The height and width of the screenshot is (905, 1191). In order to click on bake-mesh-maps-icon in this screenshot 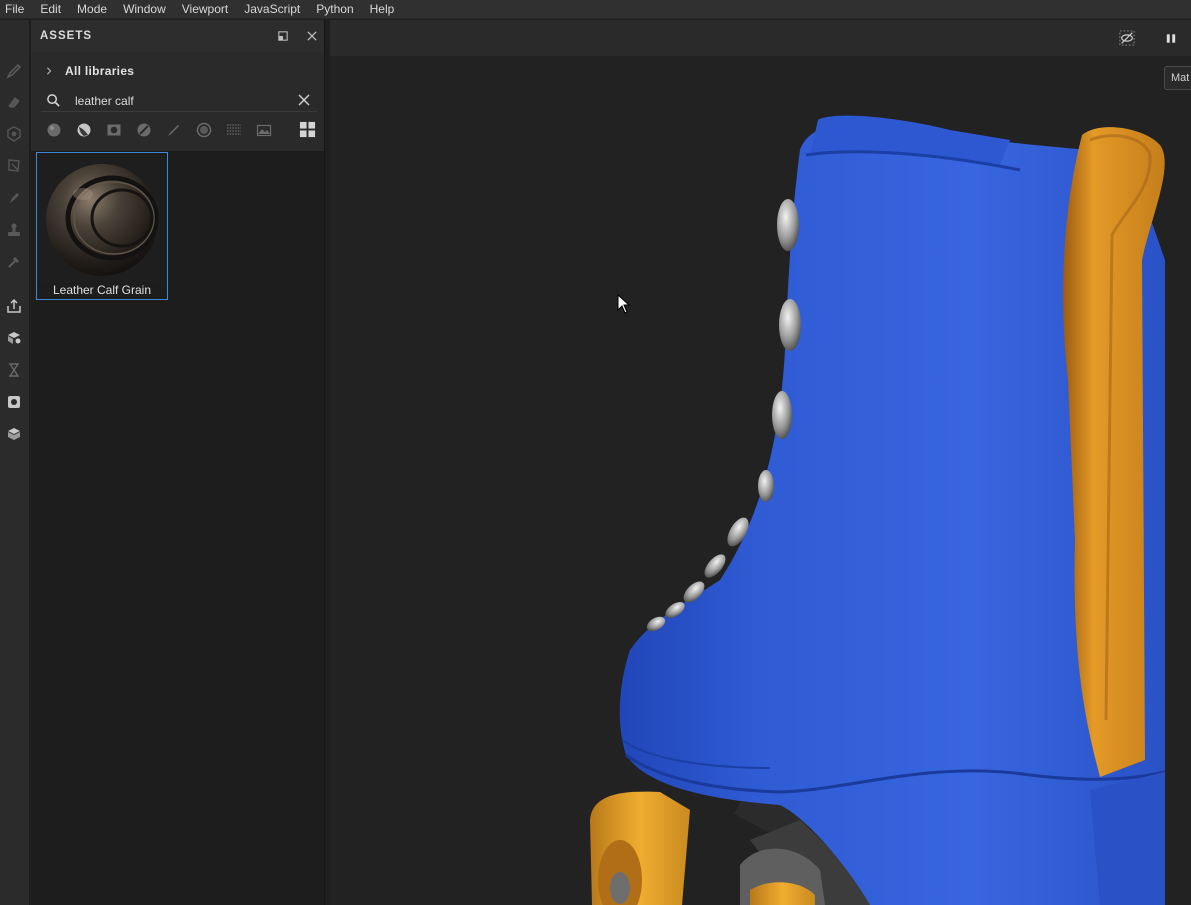, I will do `click(14, 338)`.